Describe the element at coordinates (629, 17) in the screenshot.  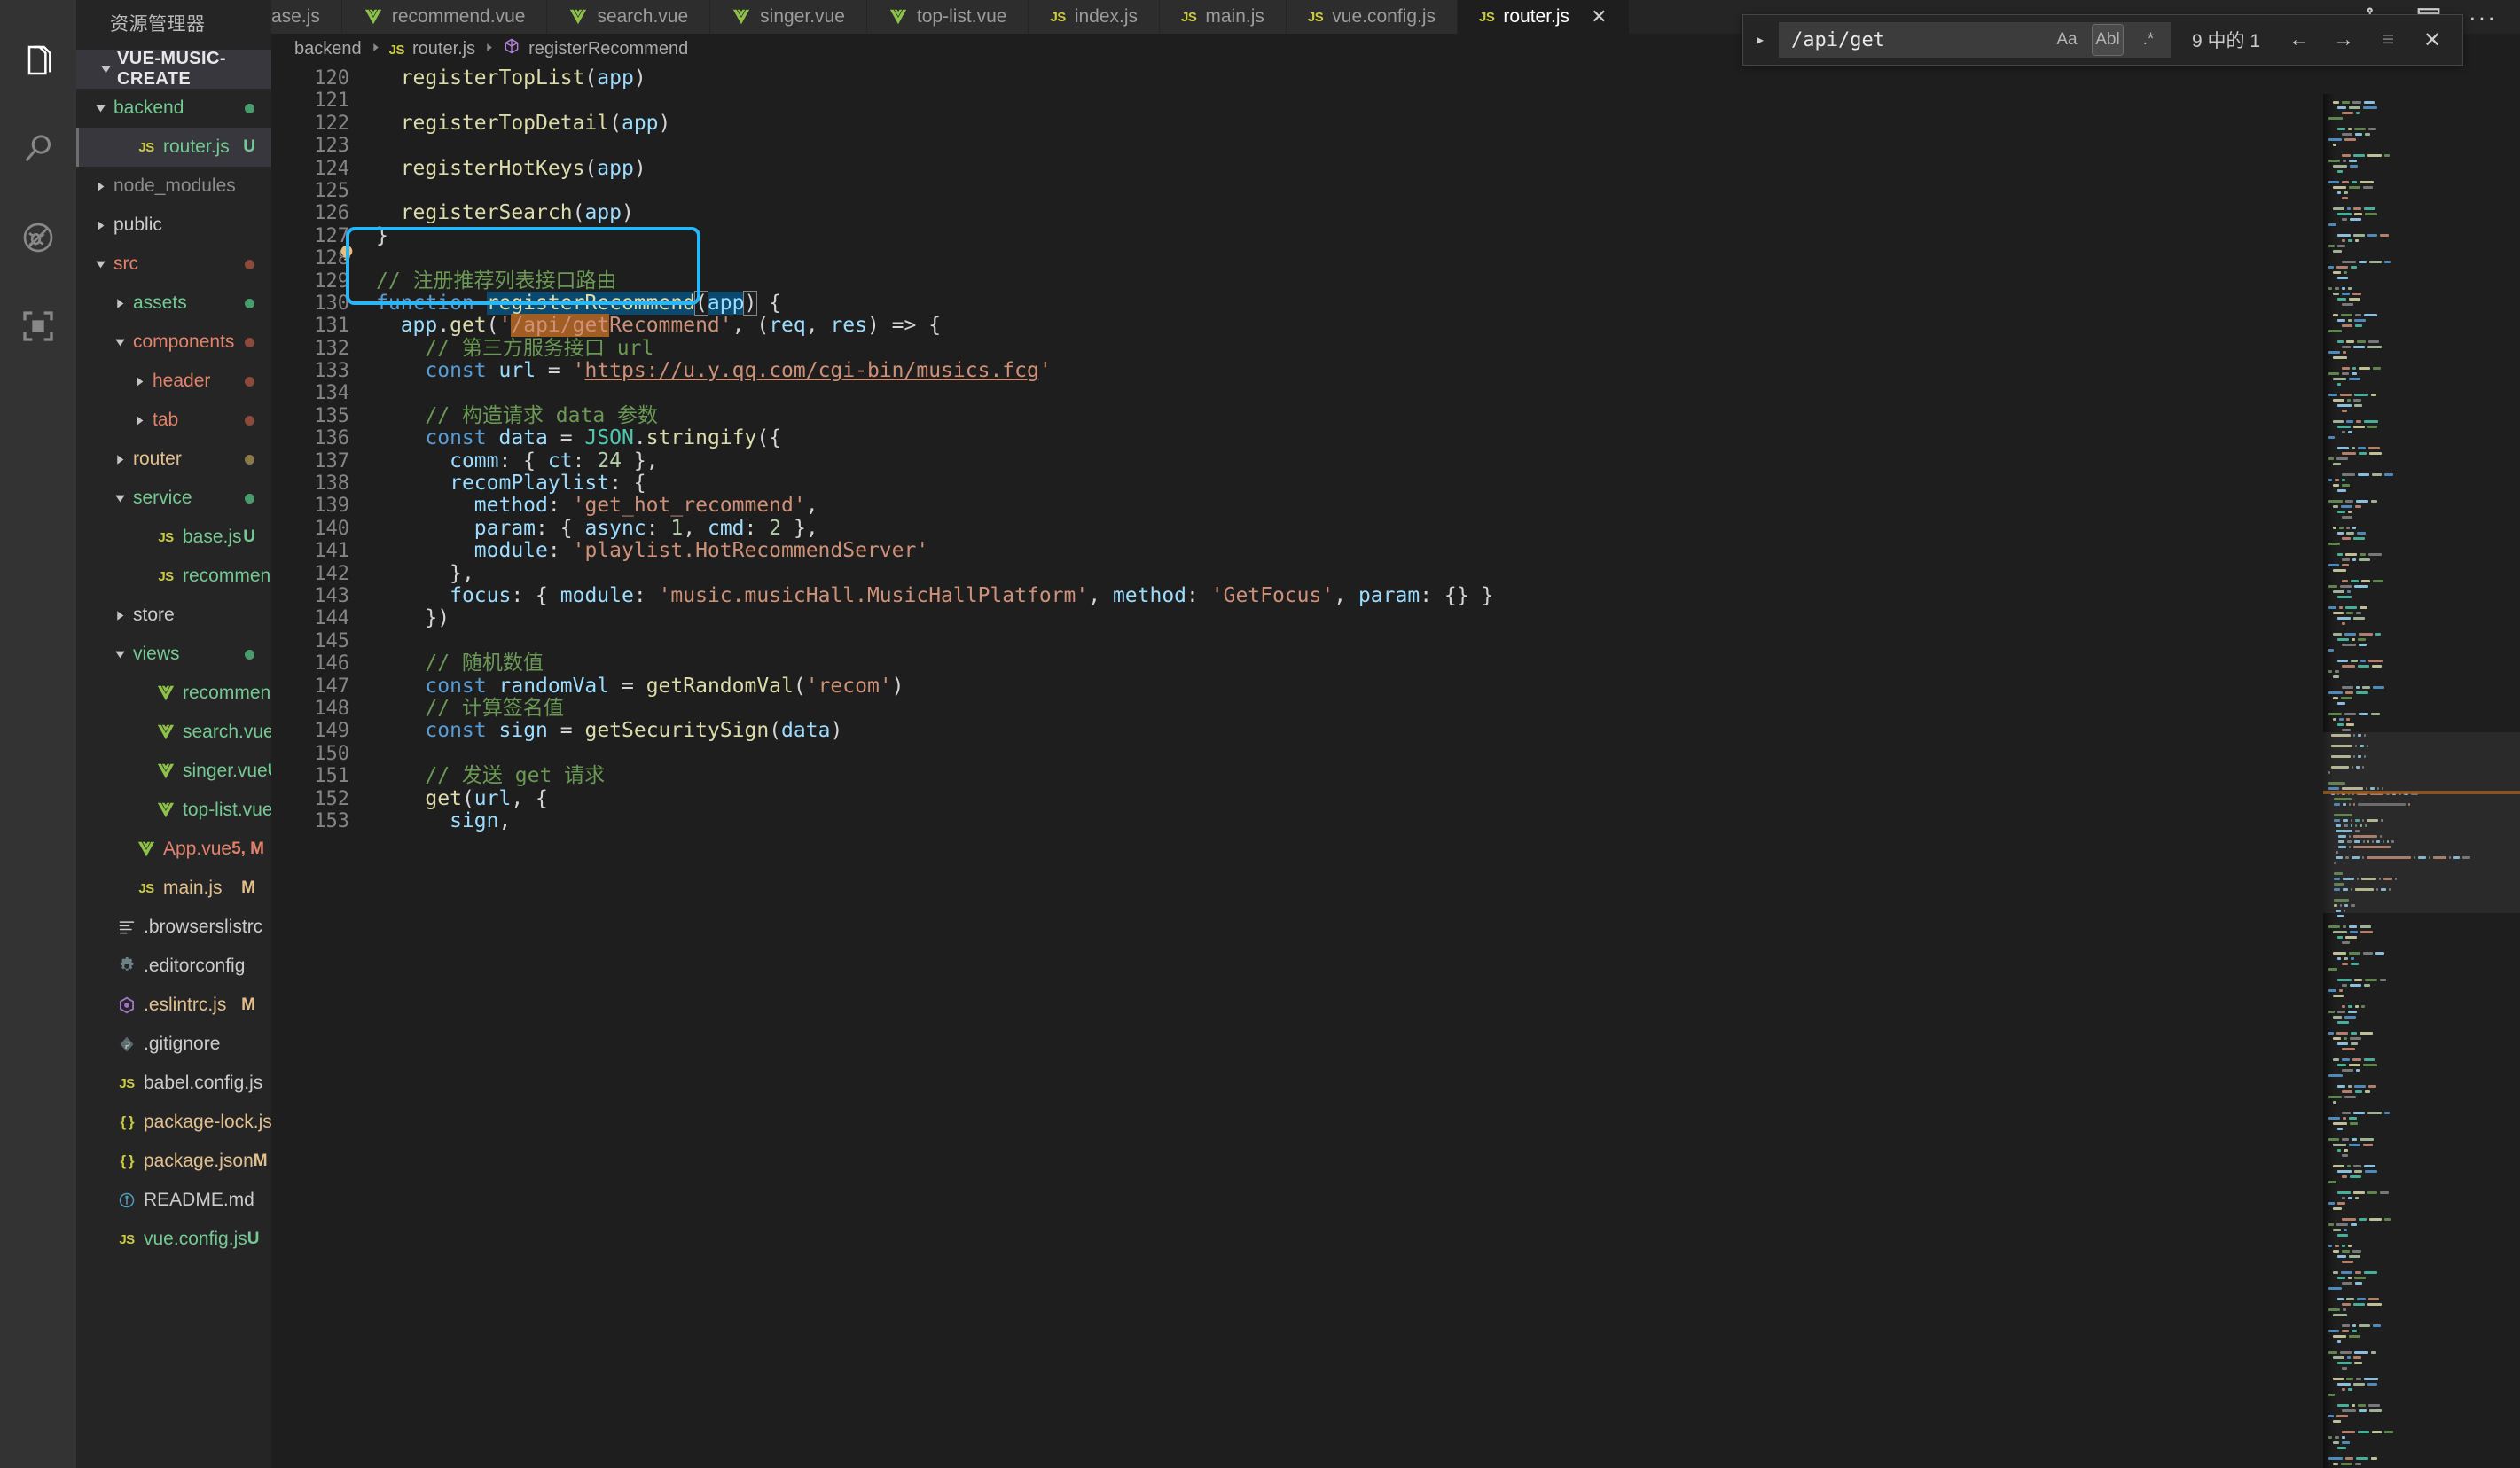
I see `editor-tab-search-vue: search.vue` at that location.